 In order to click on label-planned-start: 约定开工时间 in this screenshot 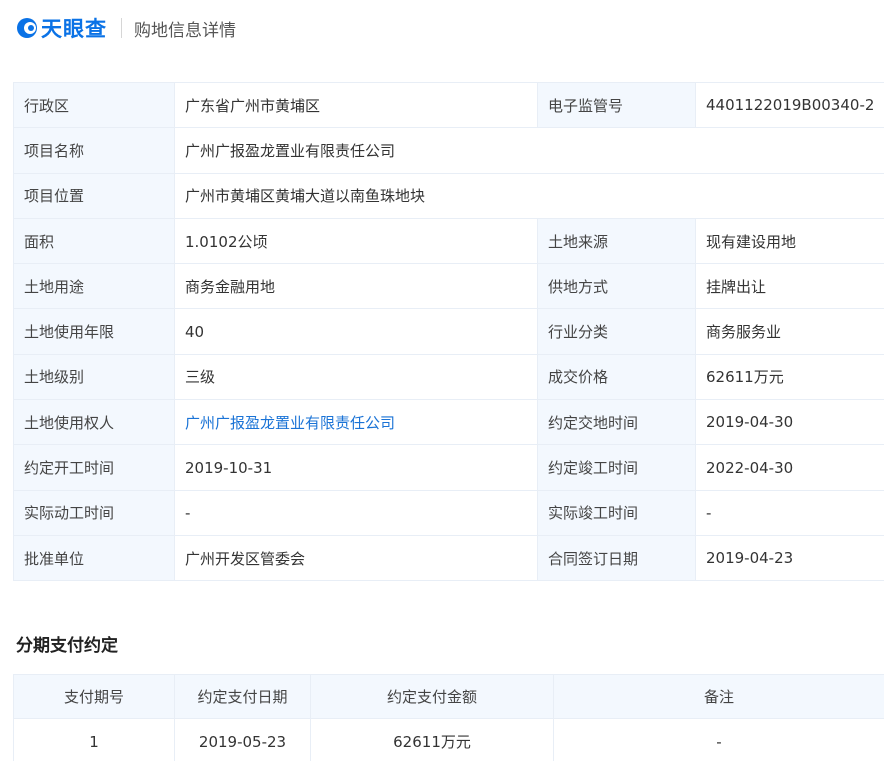, I will do `click(94, 467)`.